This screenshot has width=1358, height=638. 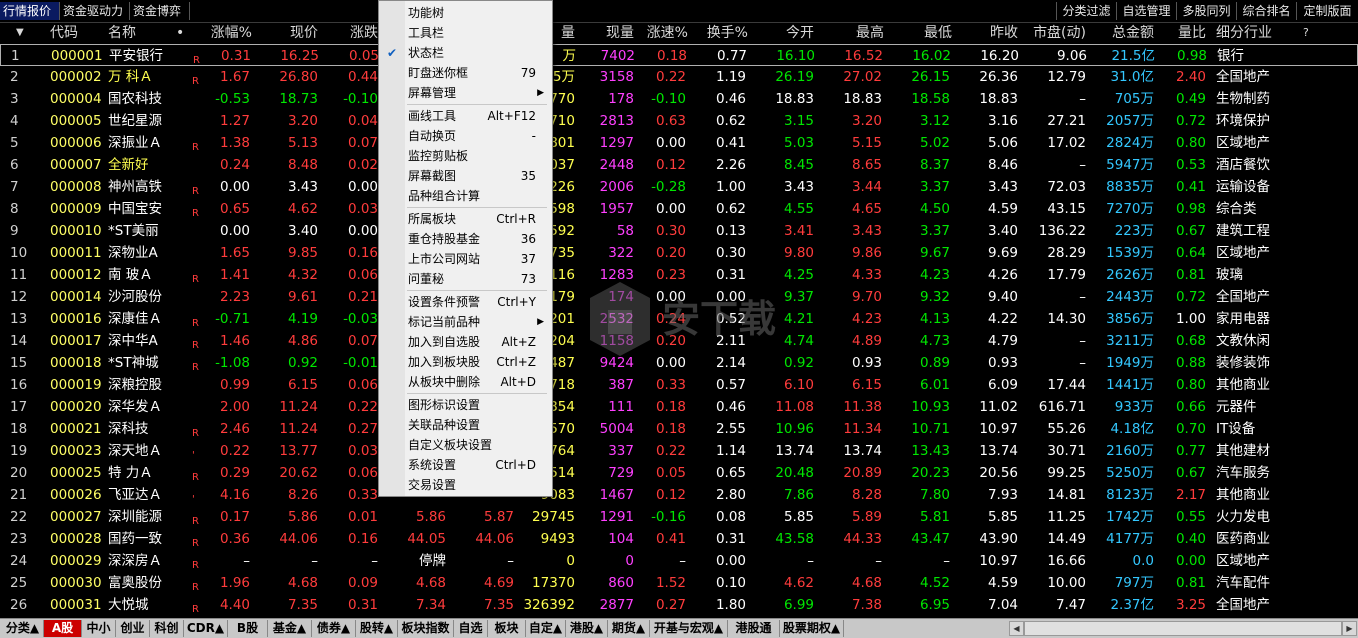 I want to click on market-tab: 股票期权▲, so click(x=812, y=628).